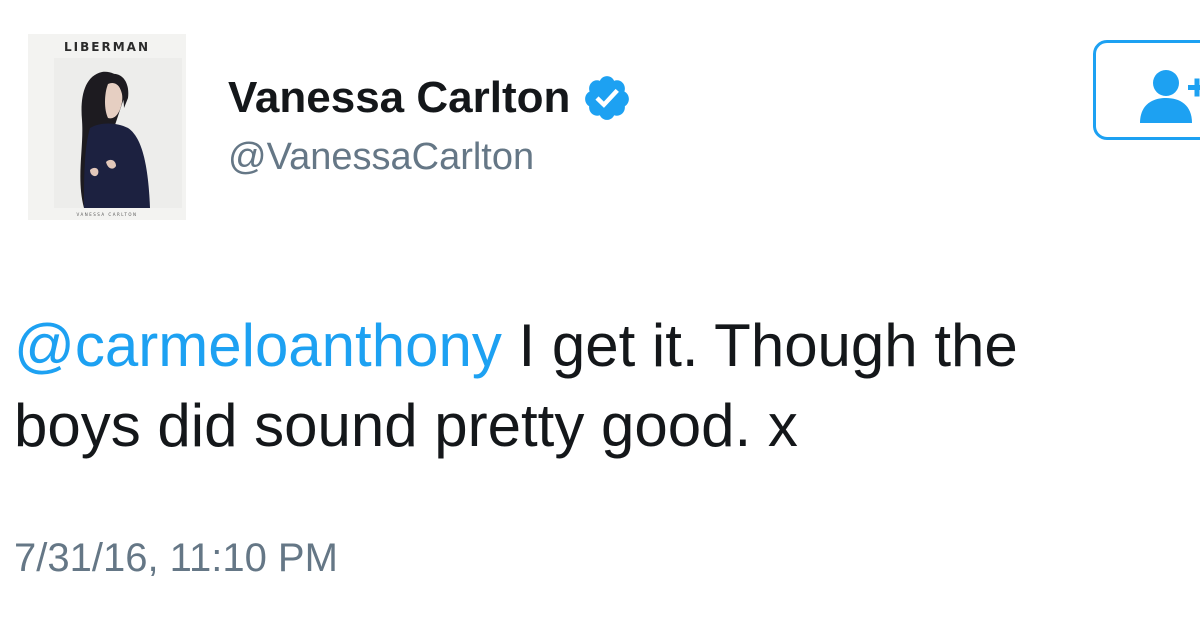  Describe the element at coordinates (107, 214) in the screenshot. I see `avatar-album-caption: VANESSA CARLTON` at that location.